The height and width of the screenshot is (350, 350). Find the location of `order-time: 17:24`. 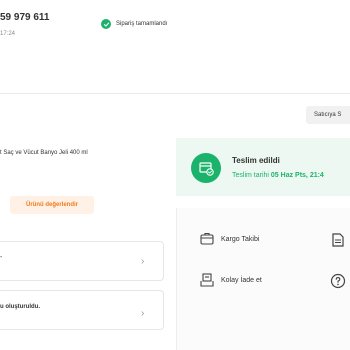

order-time: 17:24 is located at coordinates (8, 34).